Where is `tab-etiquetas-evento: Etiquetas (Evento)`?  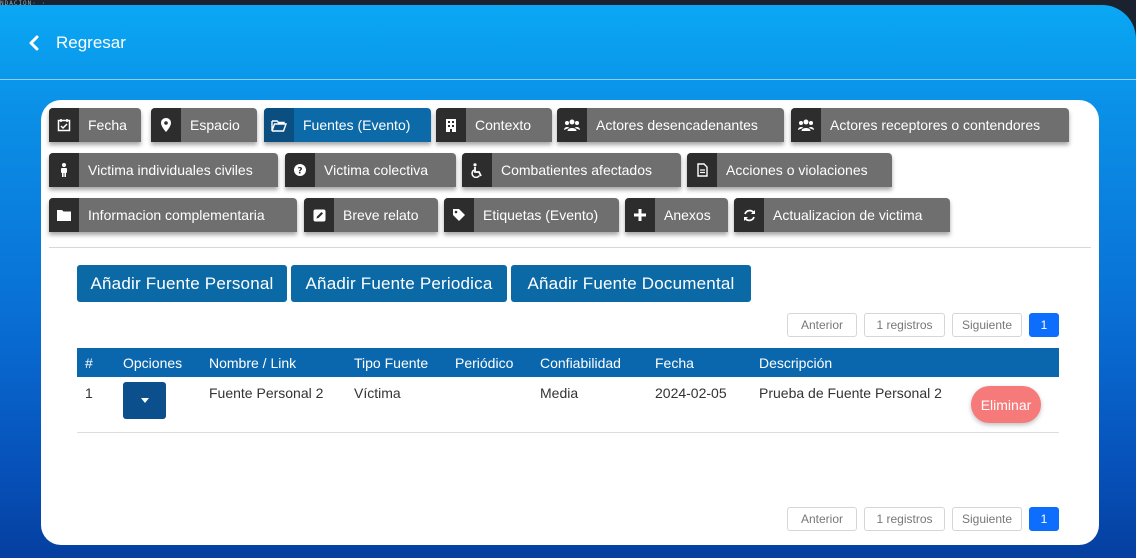 tab-etiquetas-evento: Etiquetas (Evento) is located at coordinates (531, 215).